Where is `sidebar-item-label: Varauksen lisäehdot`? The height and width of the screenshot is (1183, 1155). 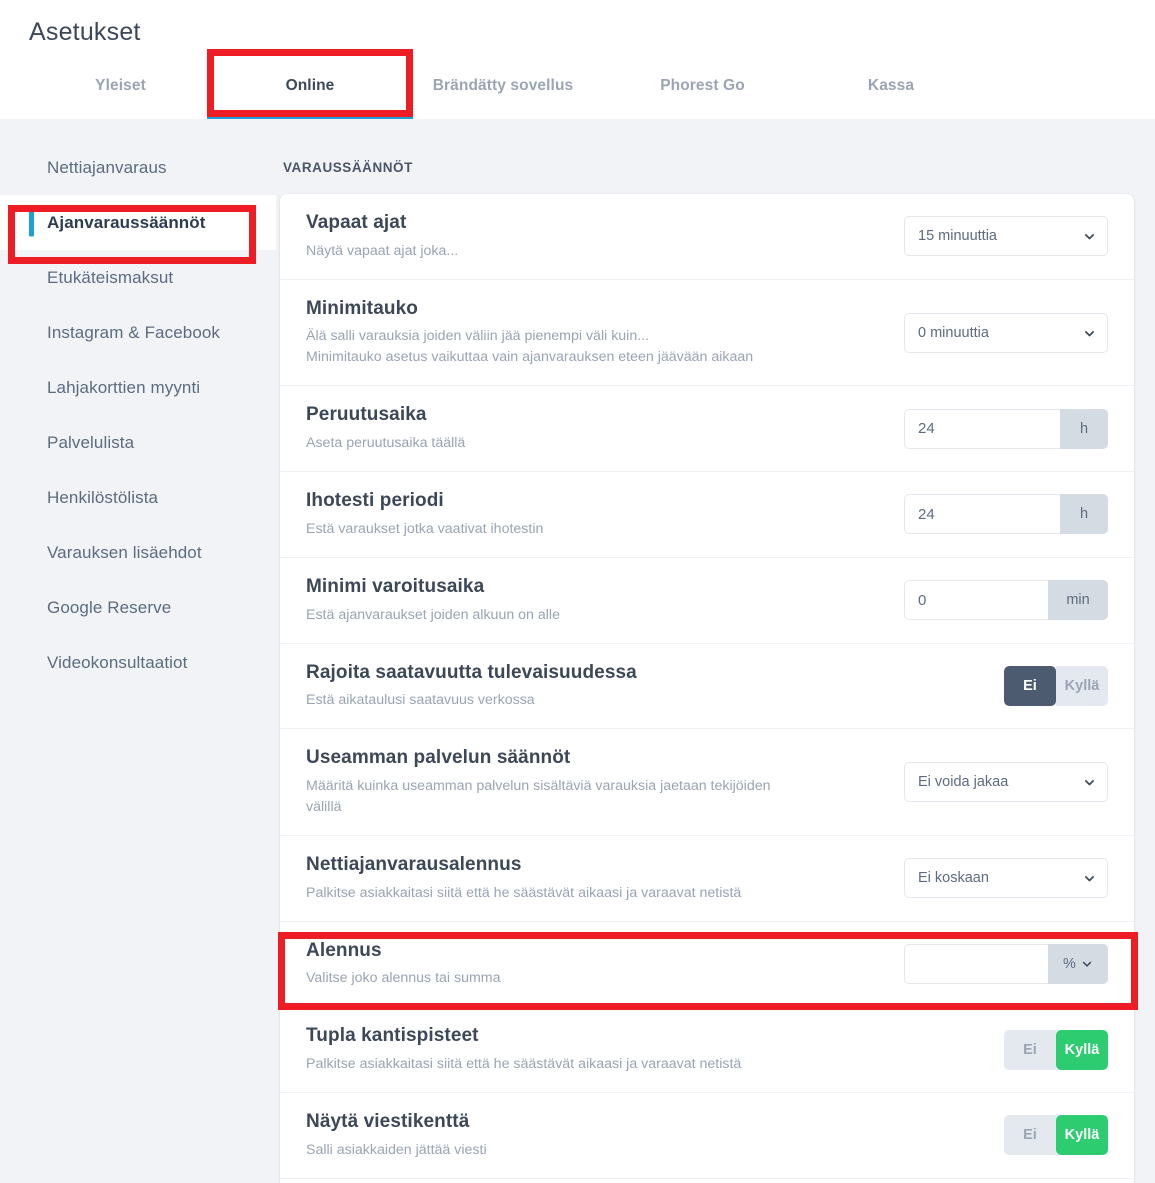
sidebar-item-label: Varauksen lisäehdot is located at coordinates (124, 552).